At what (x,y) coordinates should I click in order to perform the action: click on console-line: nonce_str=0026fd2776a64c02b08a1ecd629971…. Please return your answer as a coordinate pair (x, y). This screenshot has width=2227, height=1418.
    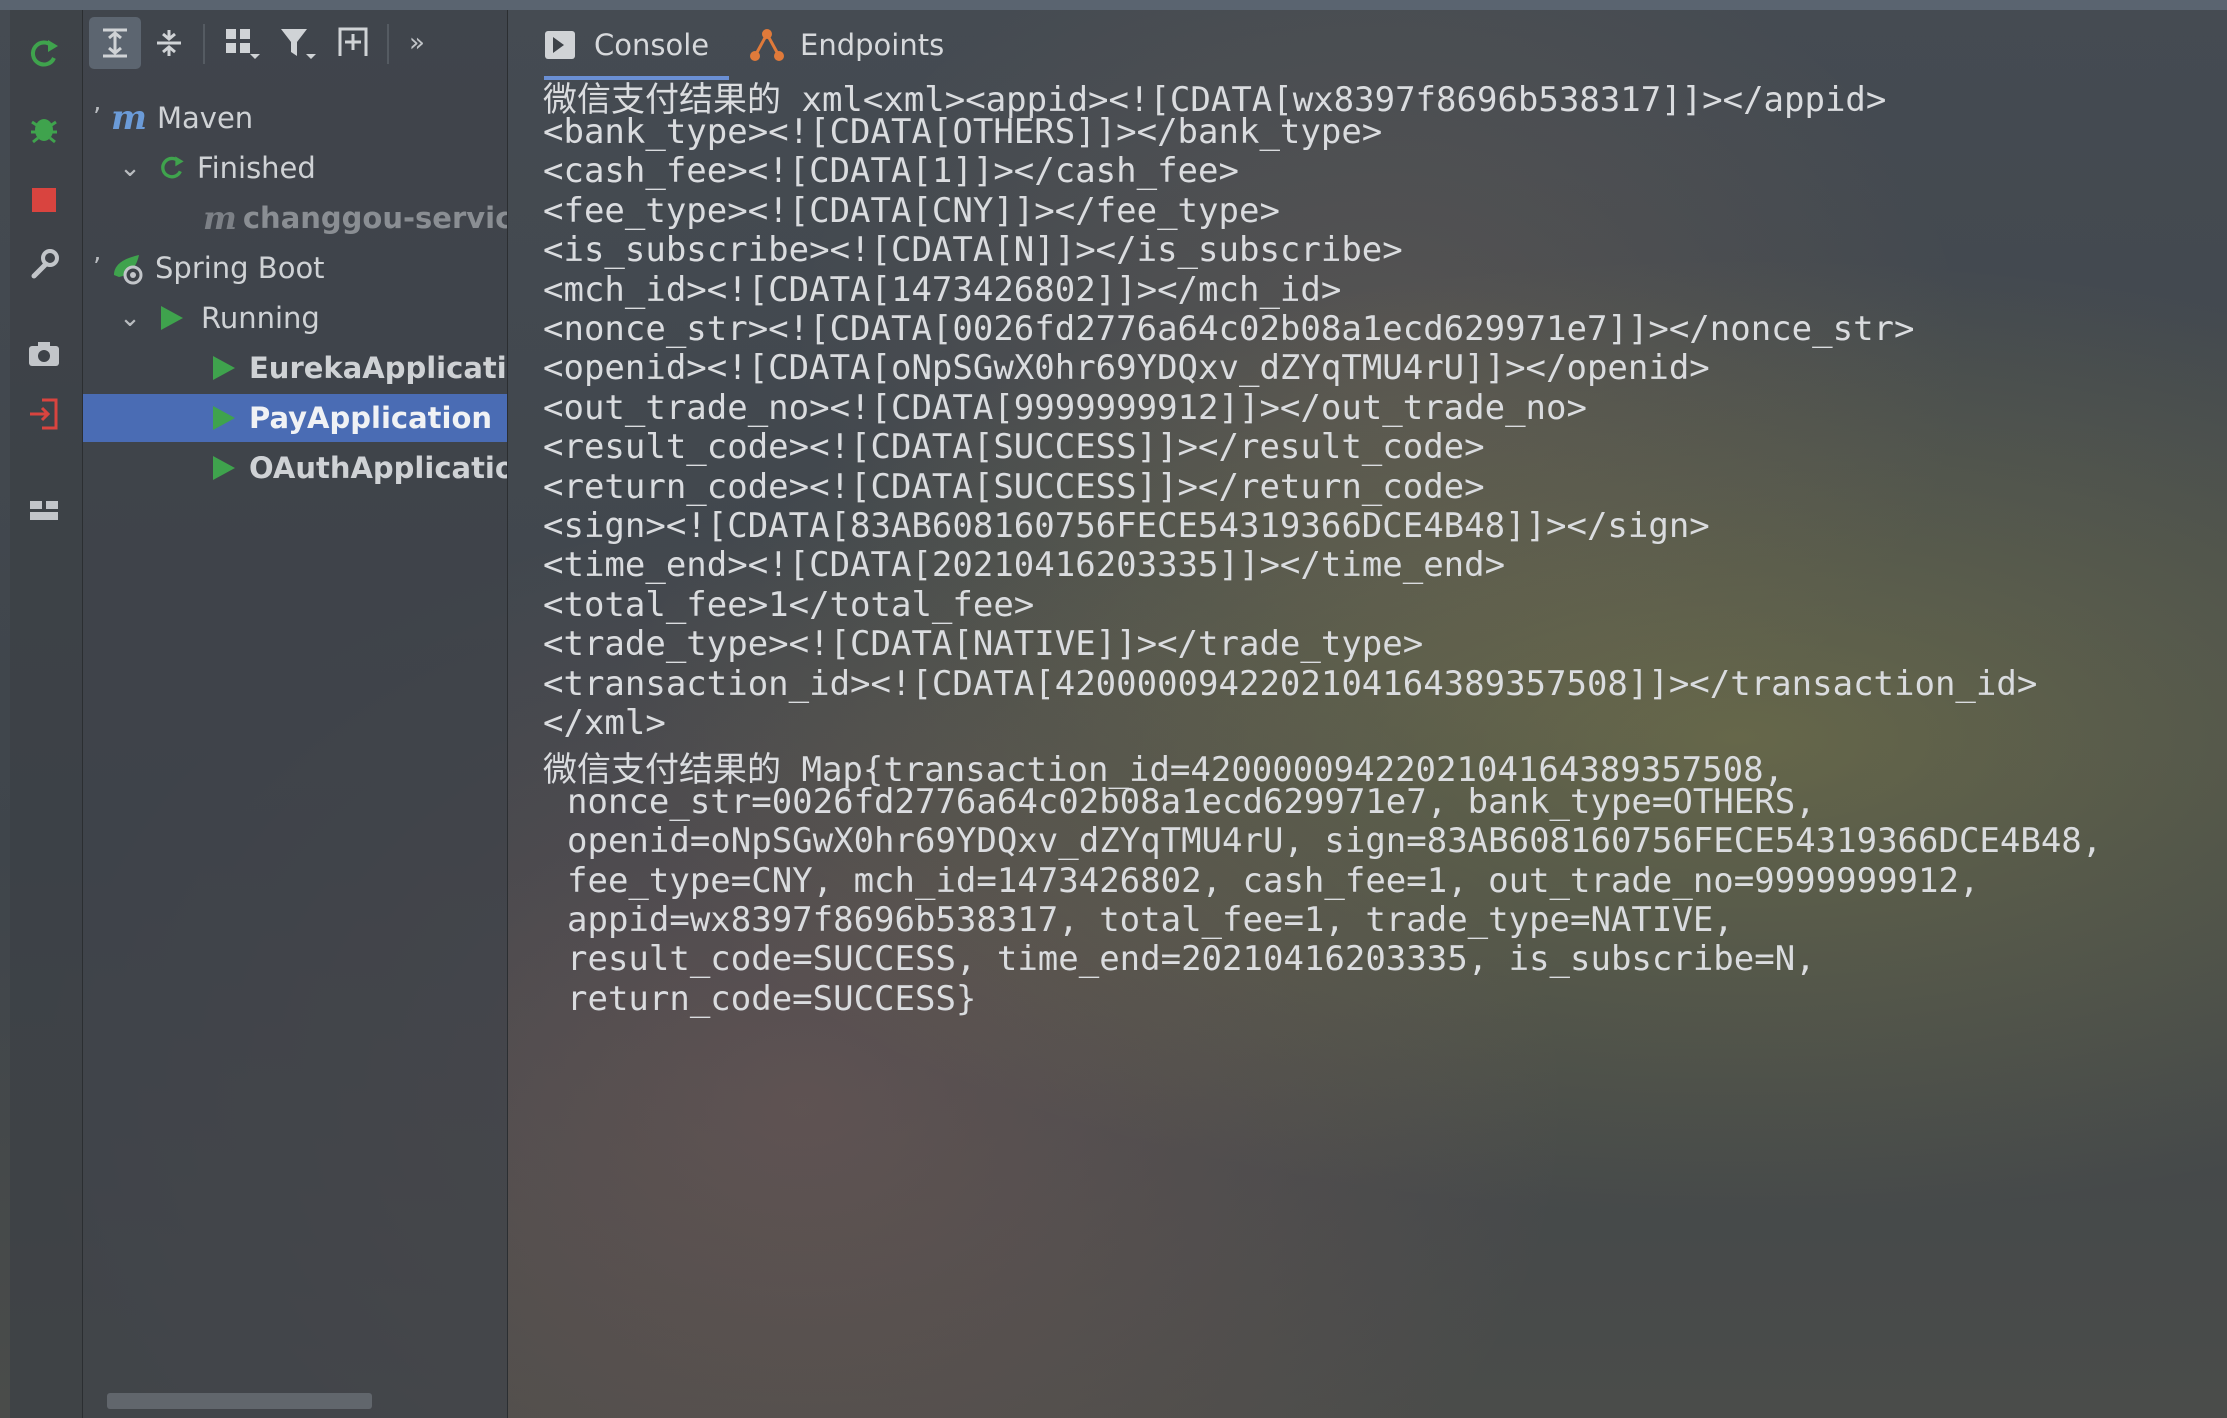
    Looking at the image, I should click on (1191, 802).